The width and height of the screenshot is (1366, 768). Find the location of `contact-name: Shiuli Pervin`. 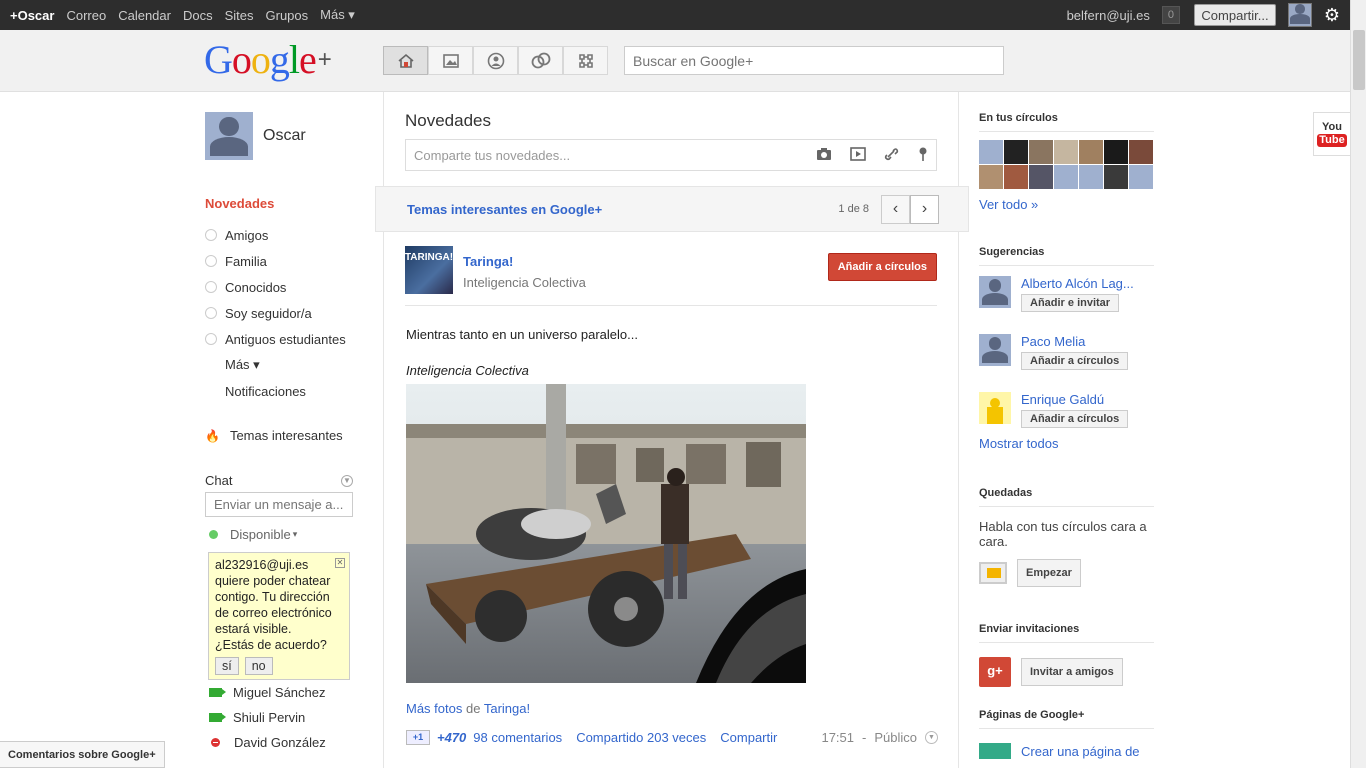

contact-name: Shiuli Pervin is located at coordinates (269, 717).